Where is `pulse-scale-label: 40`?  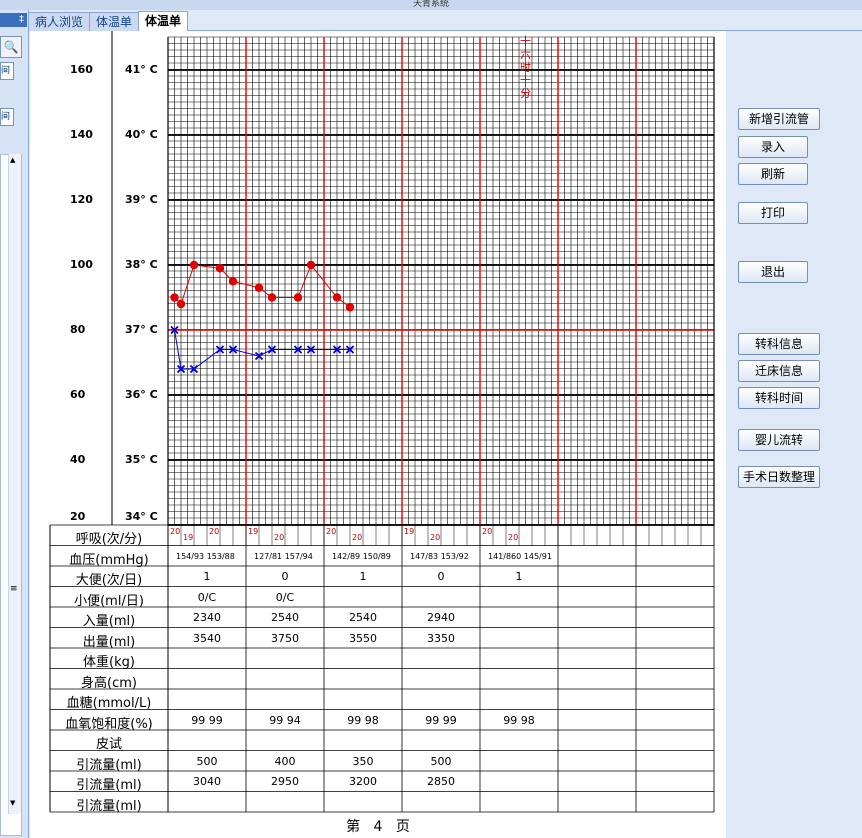
pulse-scale-label: 40 is located at coordinates (78, 459).